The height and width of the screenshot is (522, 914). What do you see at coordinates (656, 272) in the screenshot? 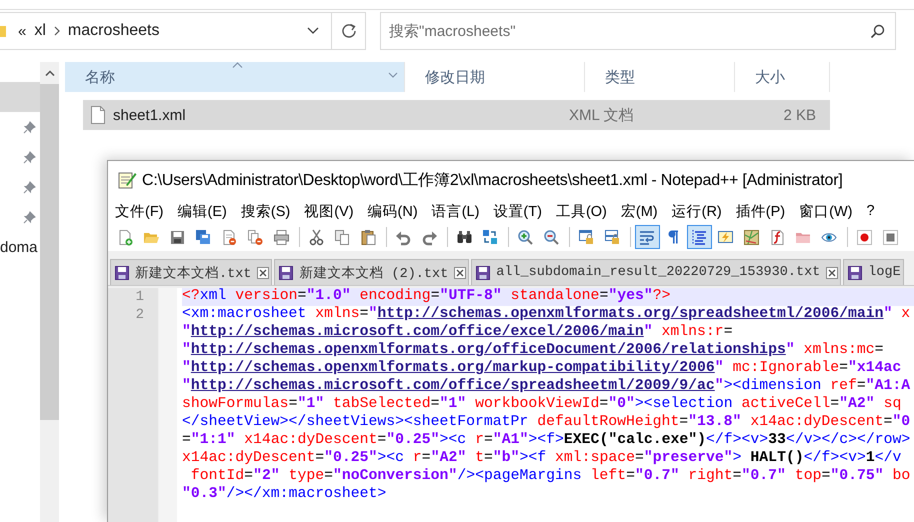
I see `file-tab: all_subdomain_result_20220729_153930.txt` at bounding box center [656, 272].